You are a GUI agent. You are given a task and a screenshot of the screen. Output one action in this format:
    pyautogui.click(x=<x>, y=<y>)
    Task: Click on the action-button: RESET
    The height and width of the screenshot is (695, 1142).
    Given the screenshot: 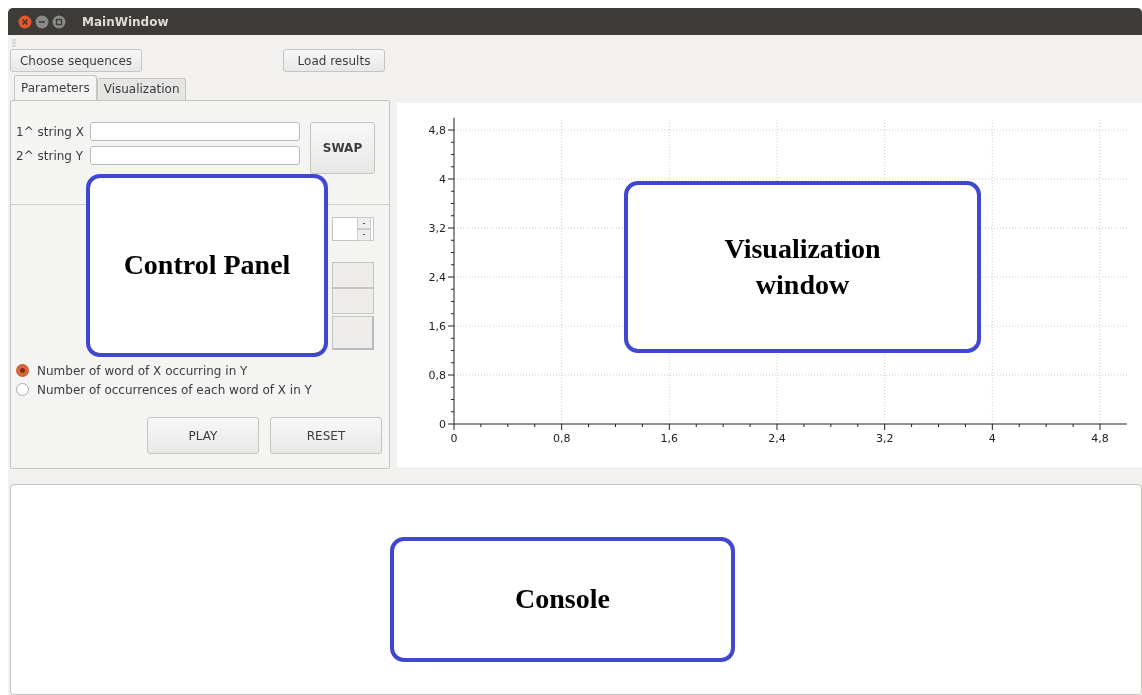 What is the action you would take?
    pyautogui.click(x=326, y=435)
    